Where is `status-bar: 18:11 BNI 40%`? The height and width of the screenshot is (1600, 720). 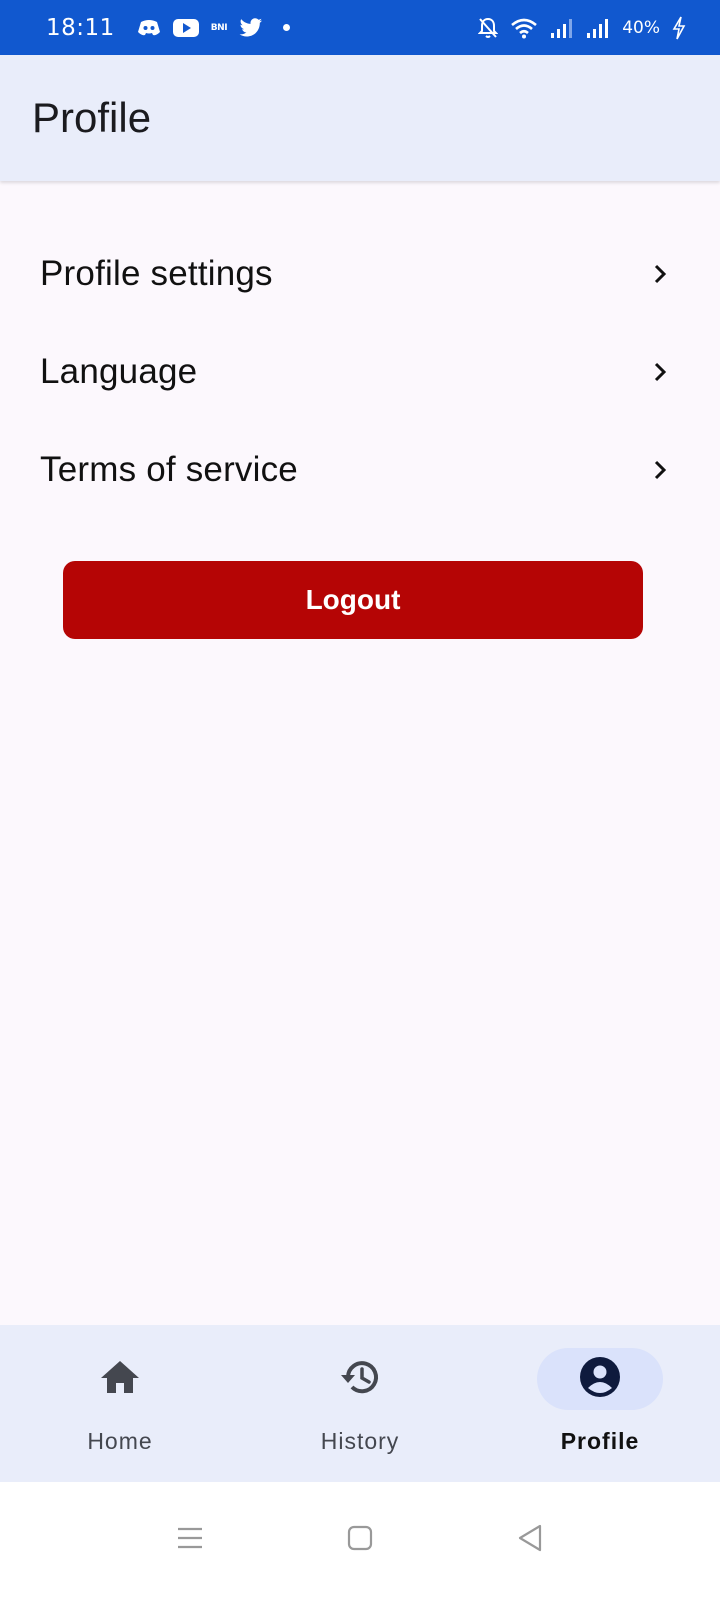 status-bar: 18:11 BNI 40% is located at coordinates (360, 27).